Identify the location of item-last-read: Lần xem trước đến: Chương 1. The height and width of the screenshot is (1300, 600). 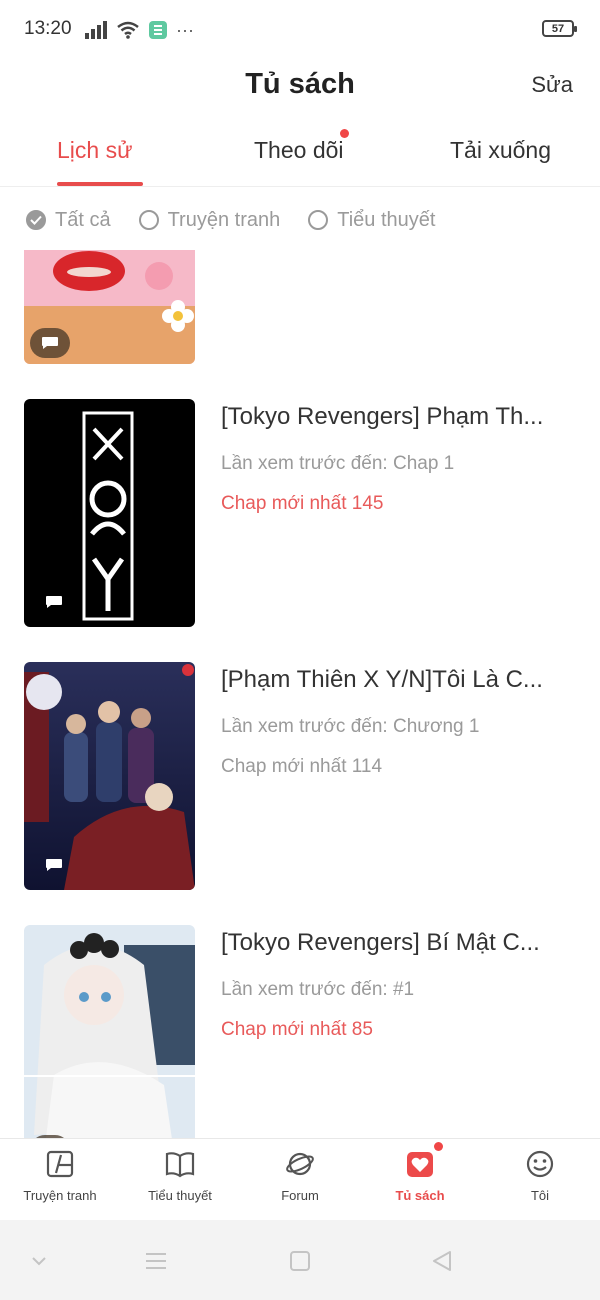
(350, 726).